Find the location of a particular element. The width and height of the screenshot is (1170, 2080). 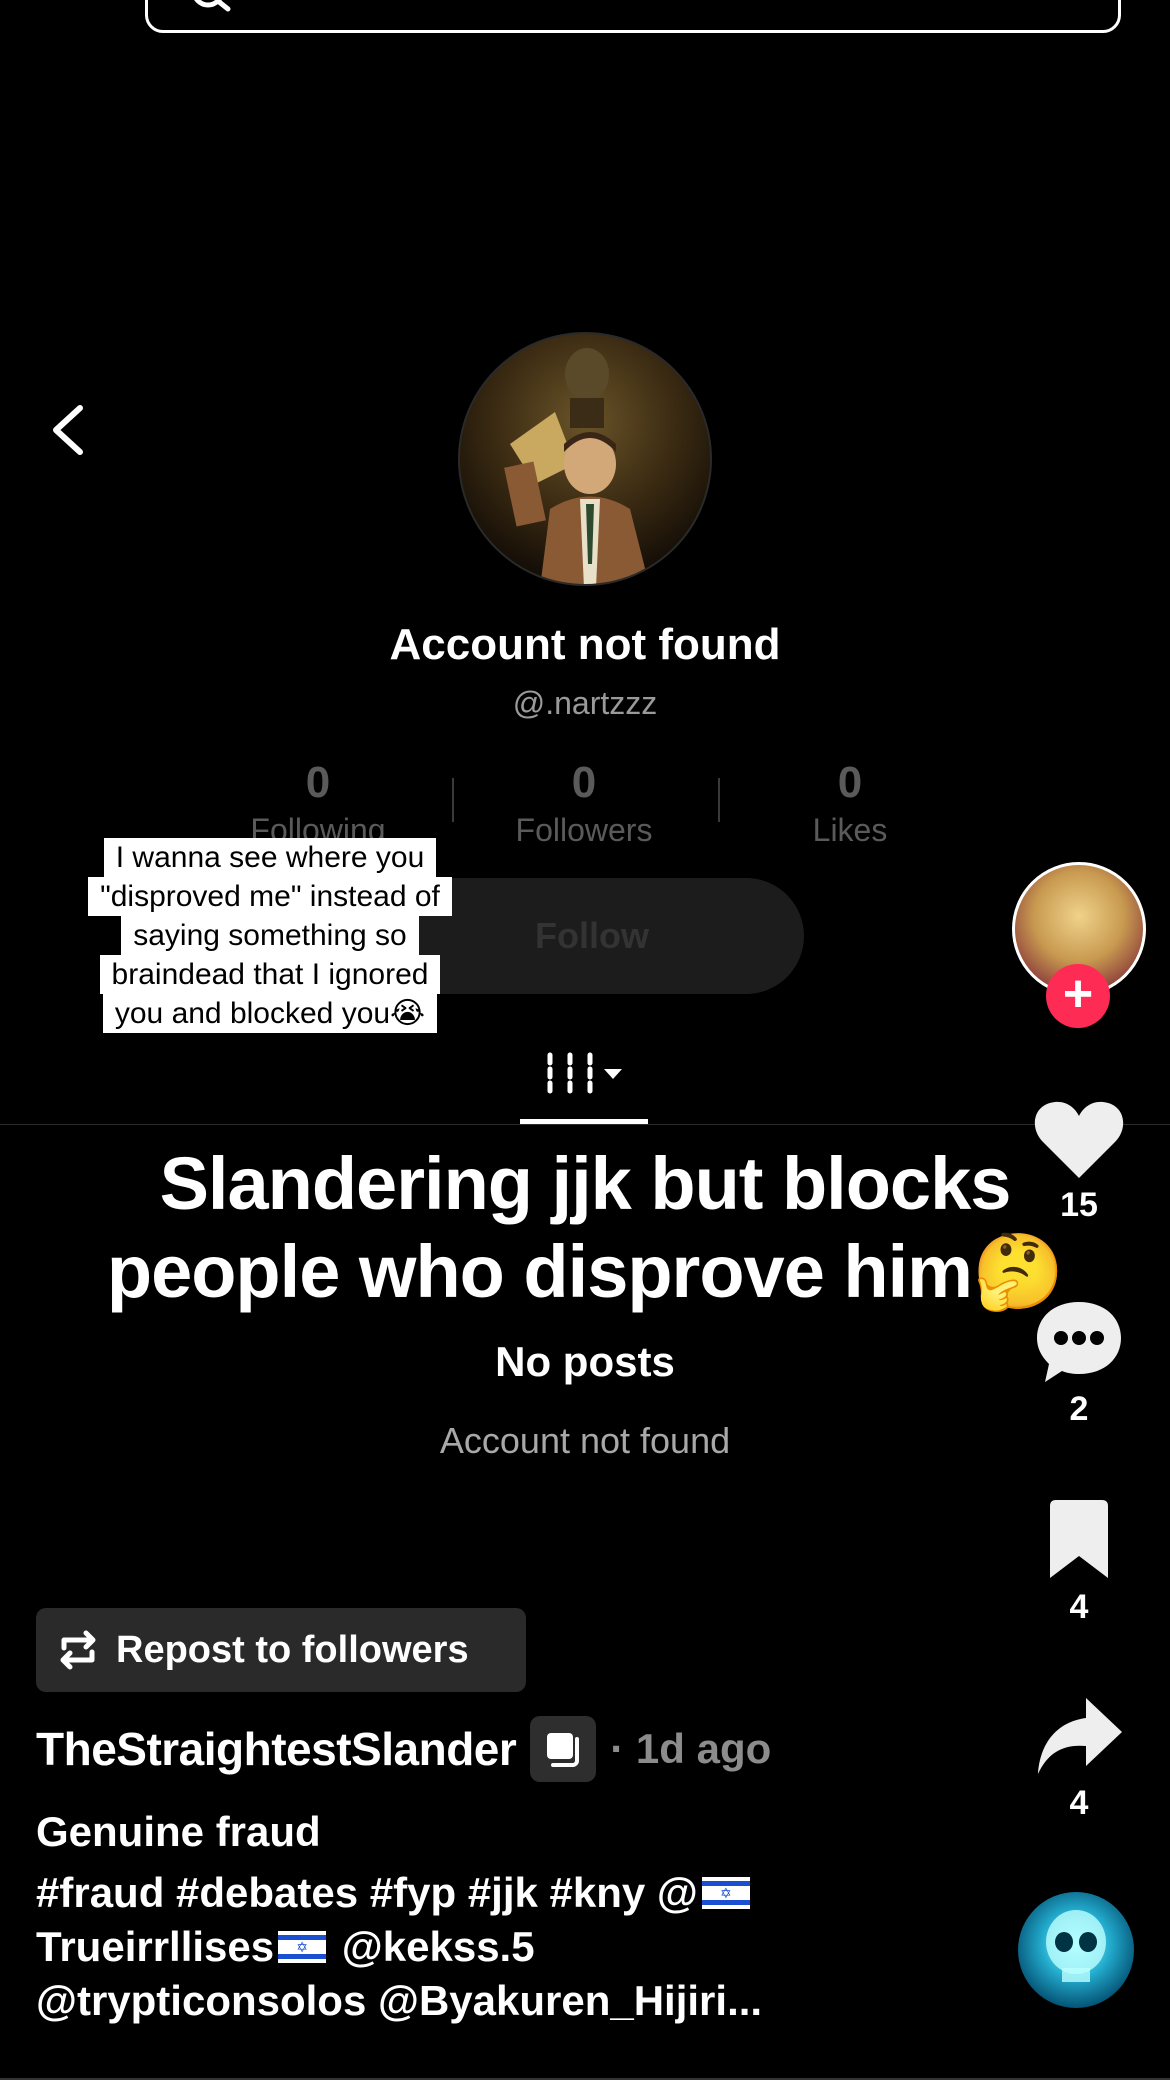

mention: Trueirrllises is located at coordinates (155, 1946).